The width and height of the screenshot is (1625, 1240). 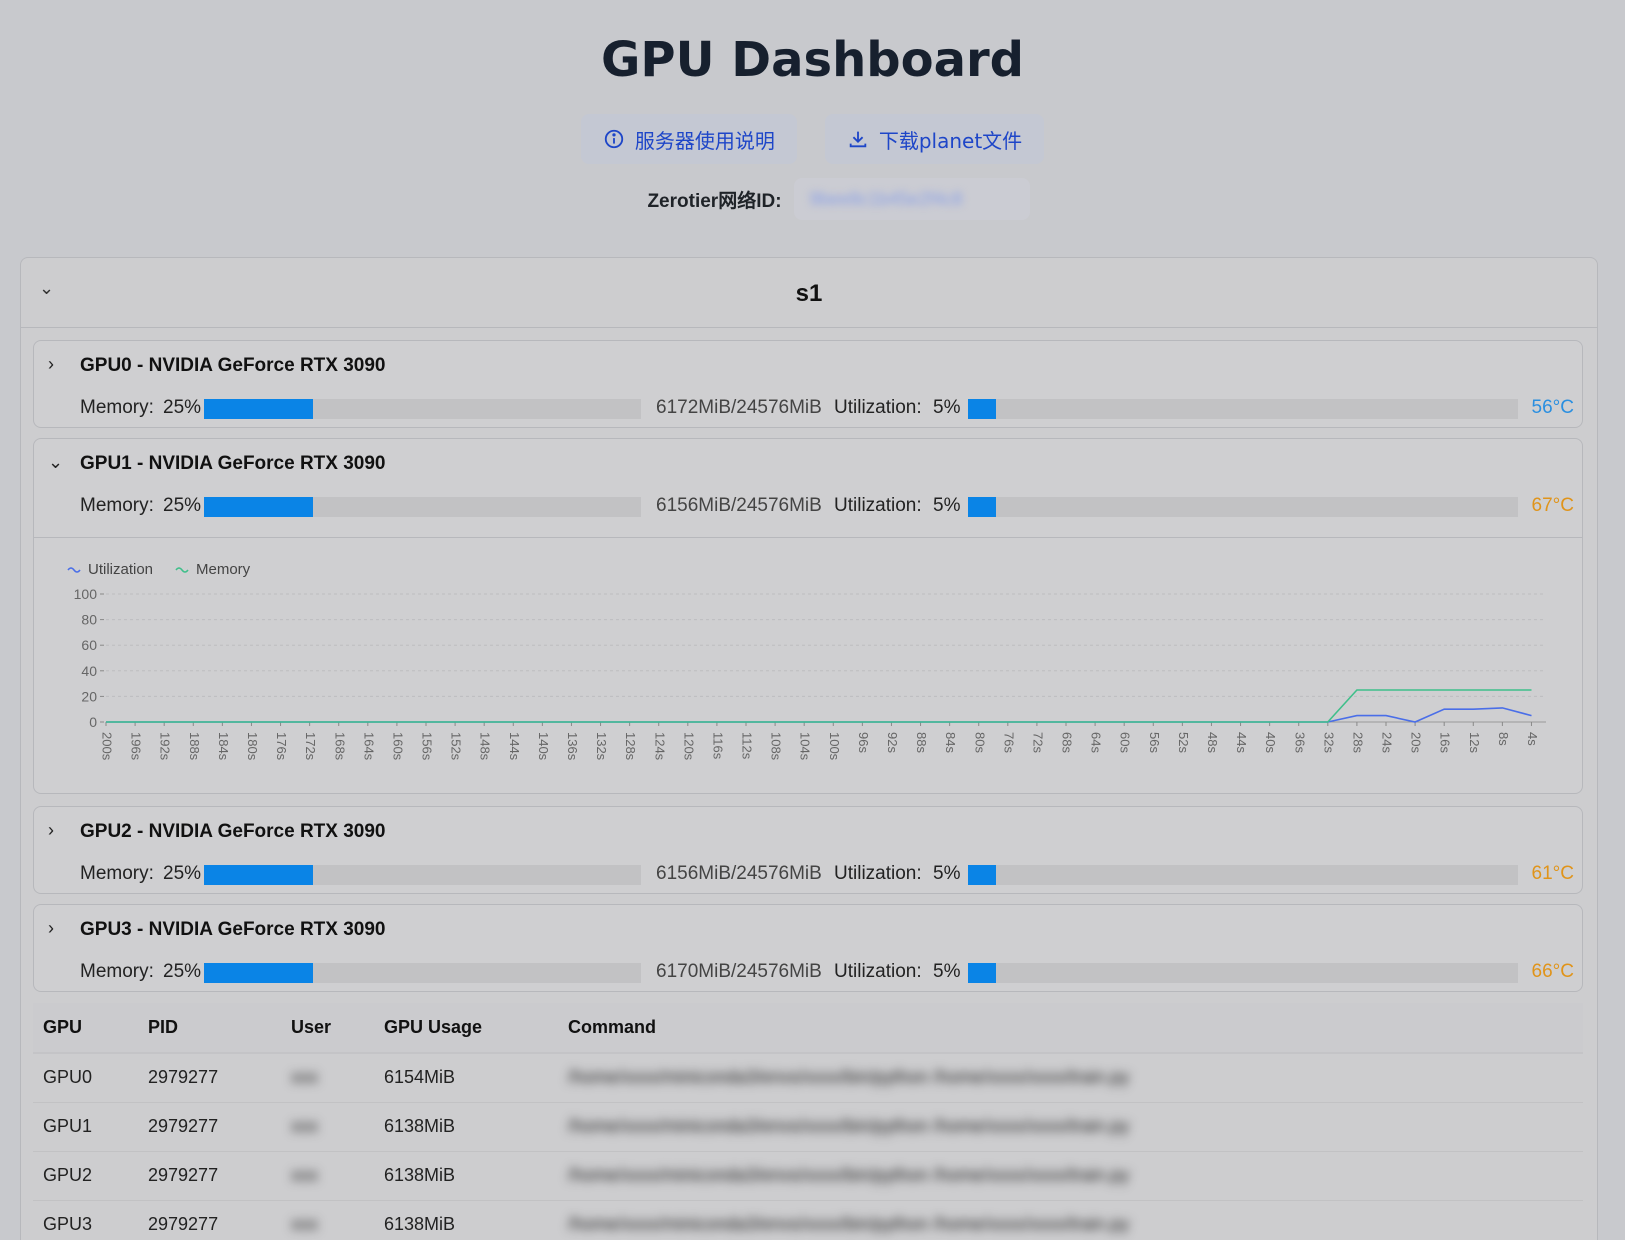 What do you see at coordinates (688, 746) in the screenshot?
I see `x-tick-label: 120s` at bounding box center [688, 746].